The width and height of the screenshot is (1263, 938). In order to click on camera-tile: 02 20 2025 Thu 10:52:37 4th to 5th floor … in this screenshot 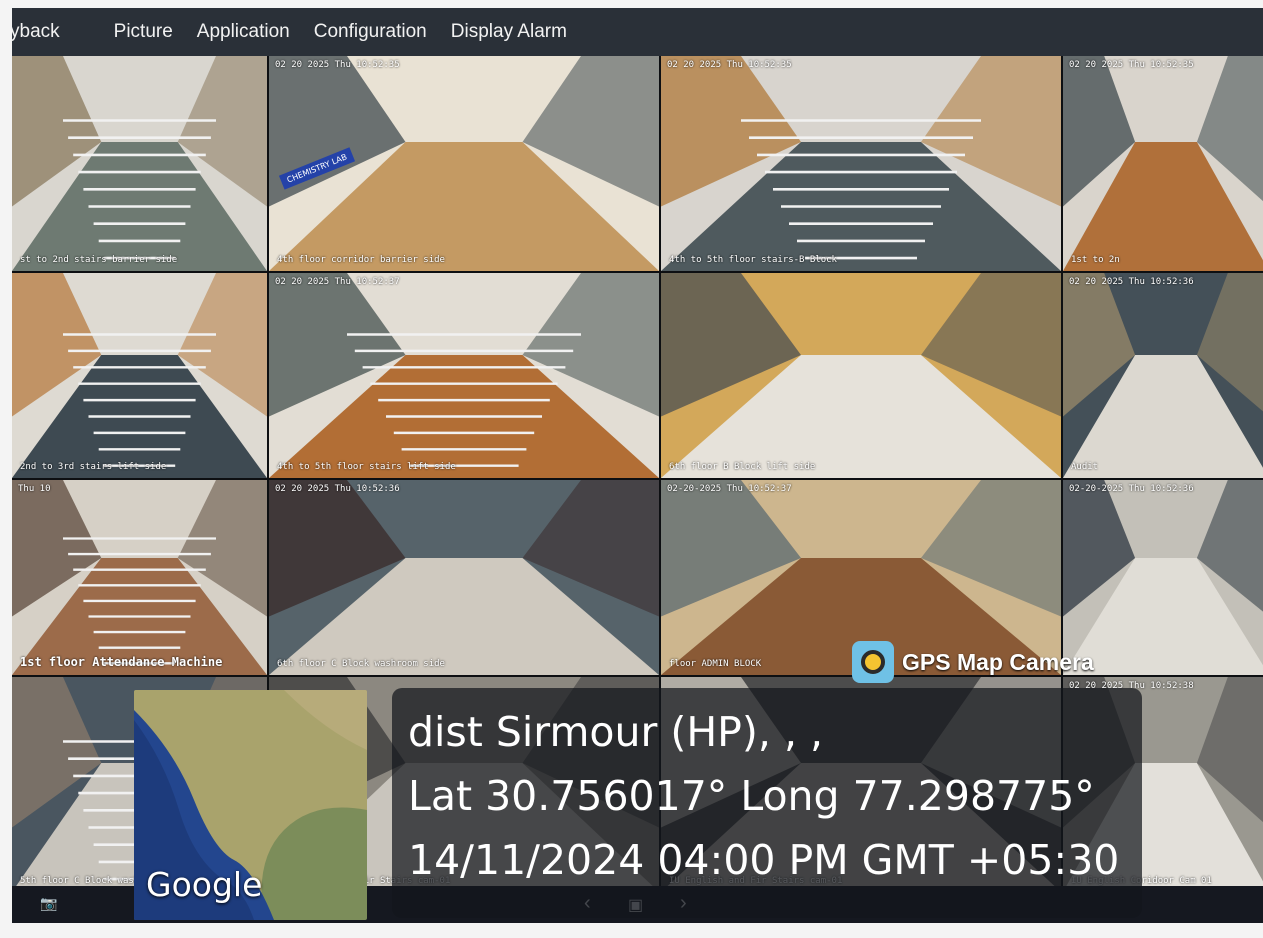, I will do `click(464, 375)`.